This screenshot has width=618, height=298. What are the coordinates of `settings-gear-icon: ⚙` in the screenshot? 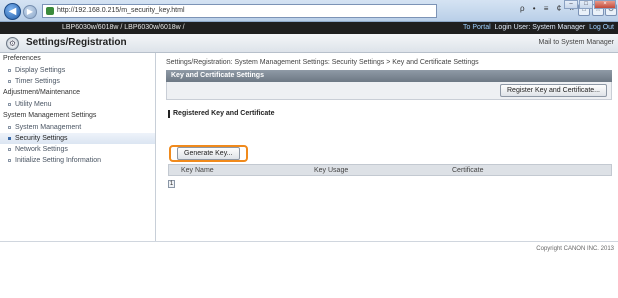 It's located at (12, 43).